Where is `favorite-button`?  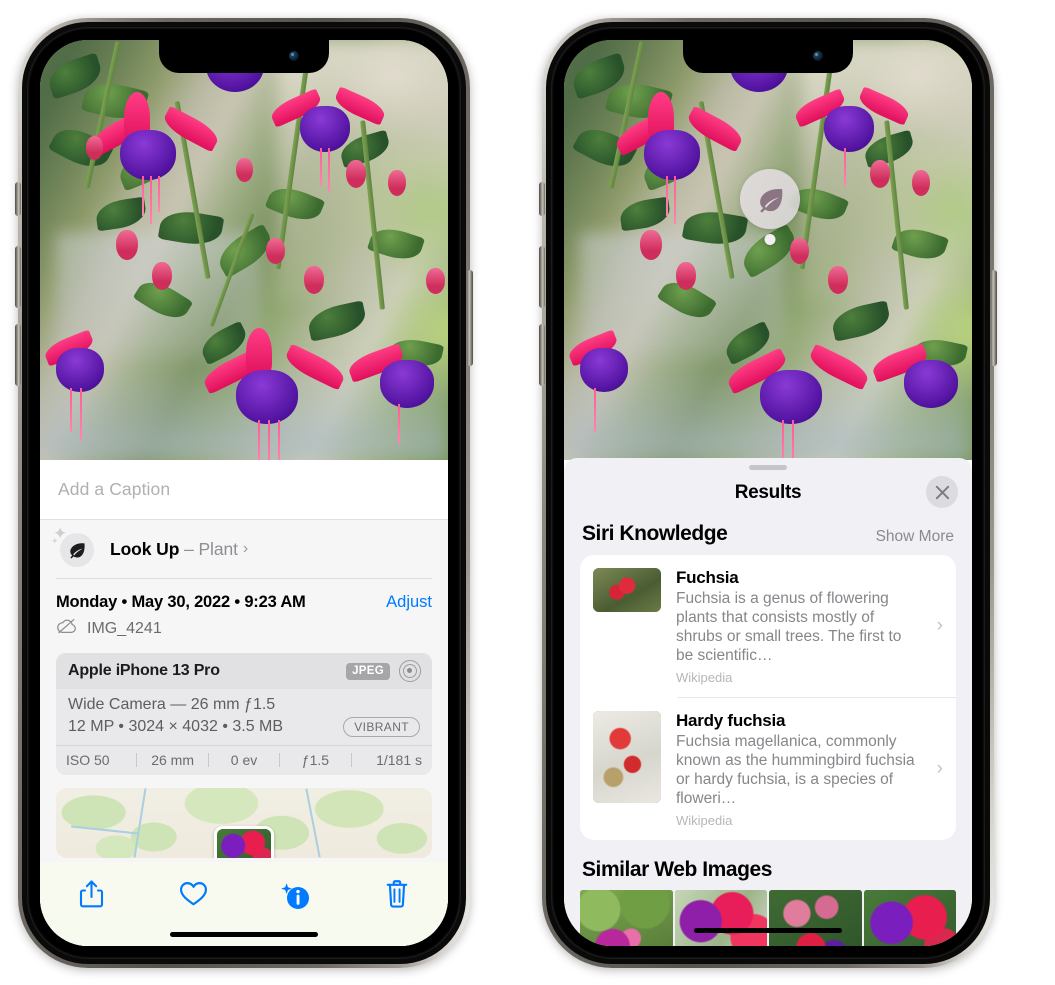 favorite-button is located at coordinates (193, 896).